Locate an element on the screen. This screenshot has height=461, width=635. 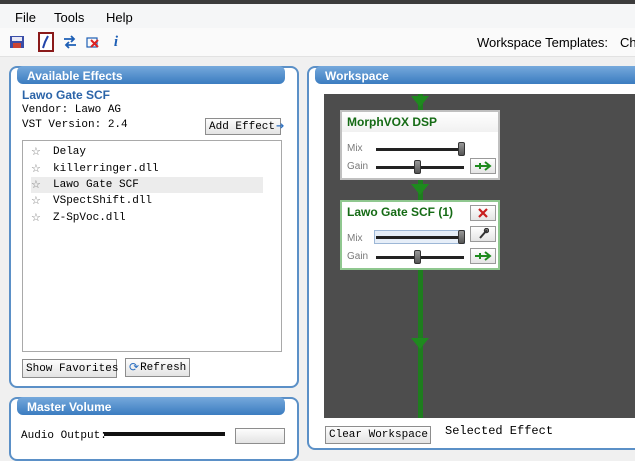
effect-name: MorphVOX DSP is located at coordinates (392, 122).